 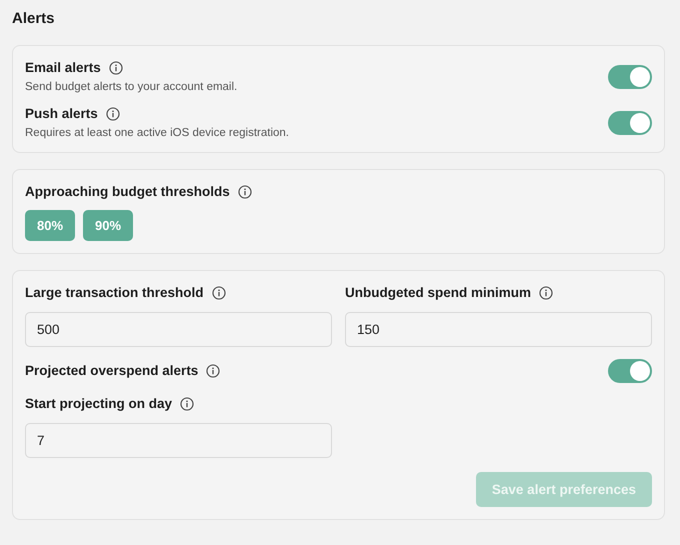 I want to click on input-field: 500, so click(x=178, y=329).